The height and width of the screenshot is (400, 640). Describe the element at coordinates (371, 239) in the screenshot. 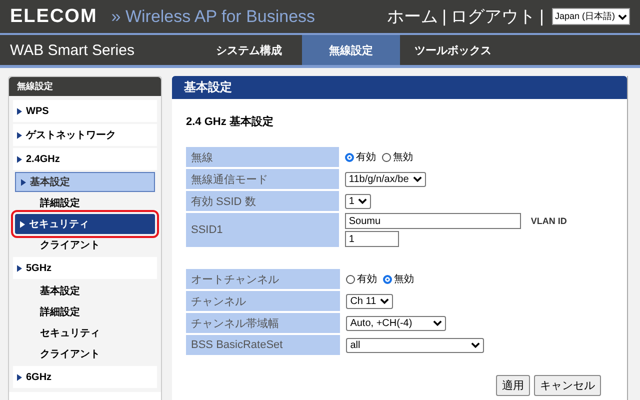

I see `vlan-input: 1` at that location.